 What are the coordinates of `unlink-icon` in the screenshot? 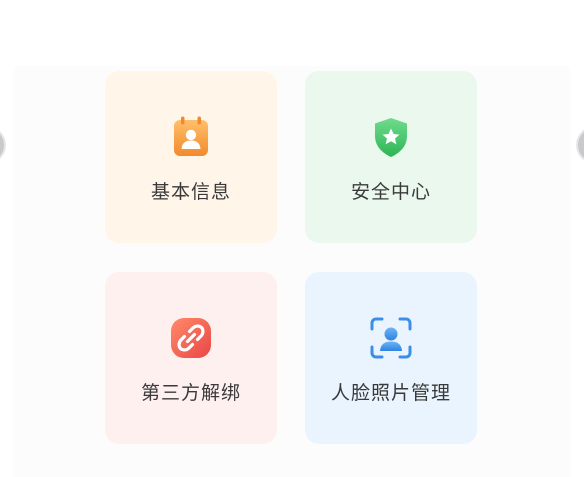 It's located at (191, 338).